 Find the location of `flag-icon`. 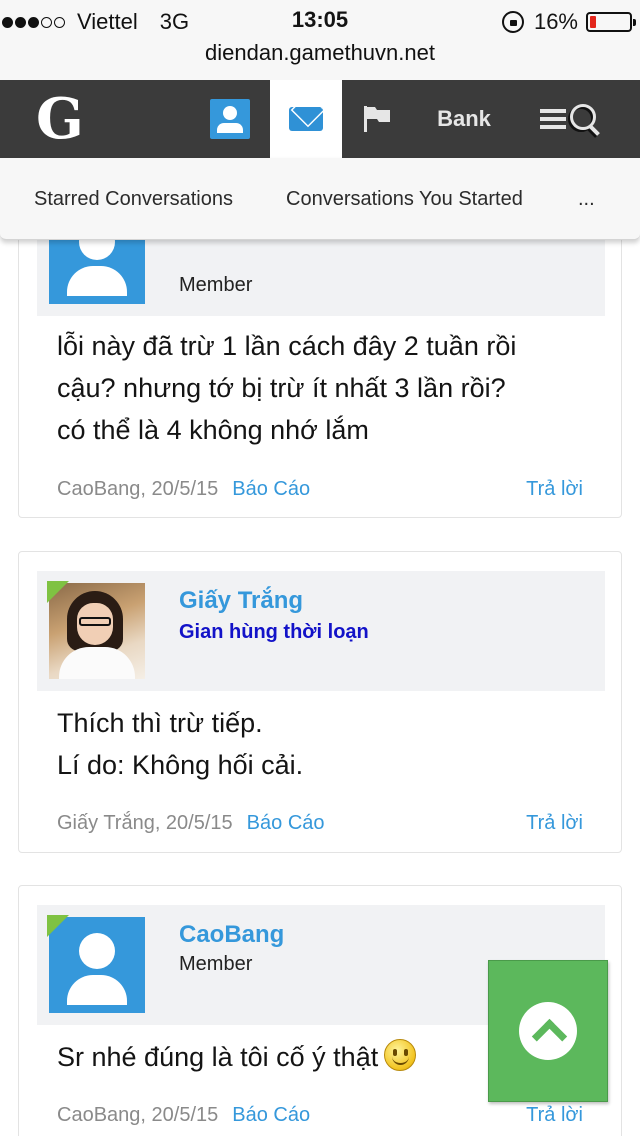

flag-icon is located at coordinates (377, 119).